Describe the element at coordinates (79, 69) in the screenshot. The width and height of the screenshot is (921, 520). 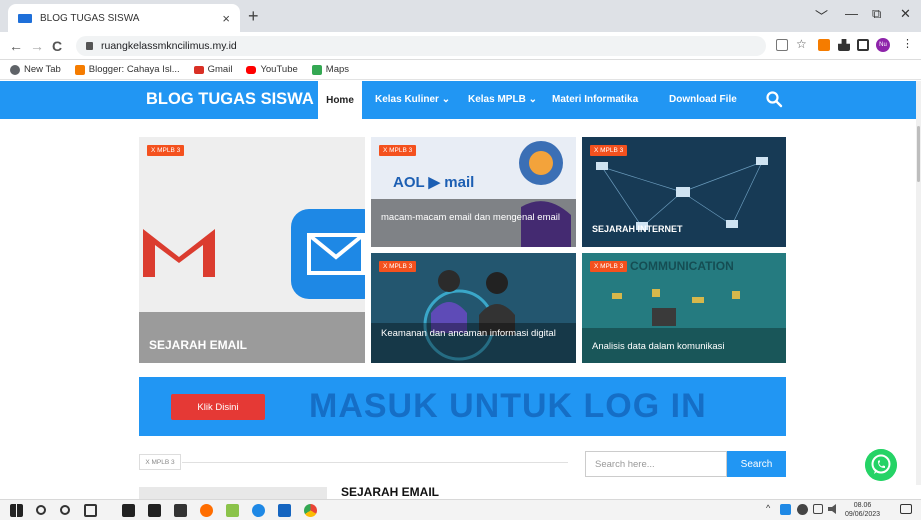
I see `blogger-icon` at that location.